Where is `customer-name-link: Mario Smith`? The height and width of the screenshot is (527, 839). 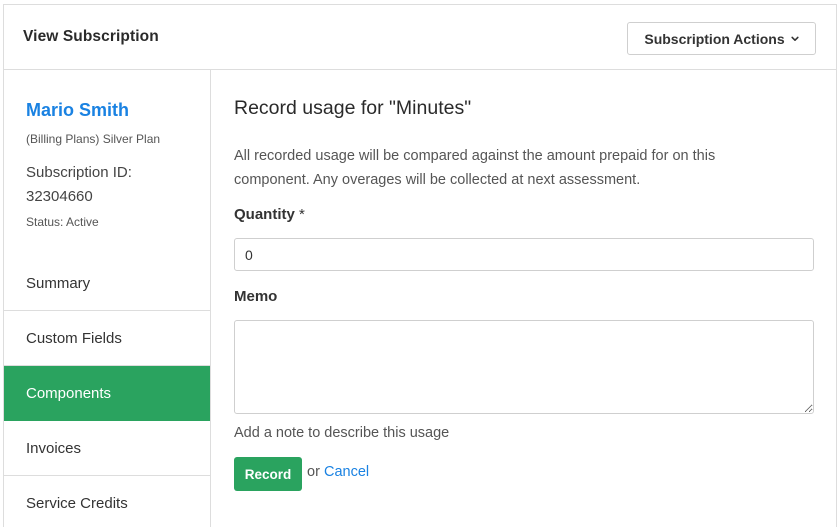 customer-name-link: Mario Smith is located at coordinates (77, 110).